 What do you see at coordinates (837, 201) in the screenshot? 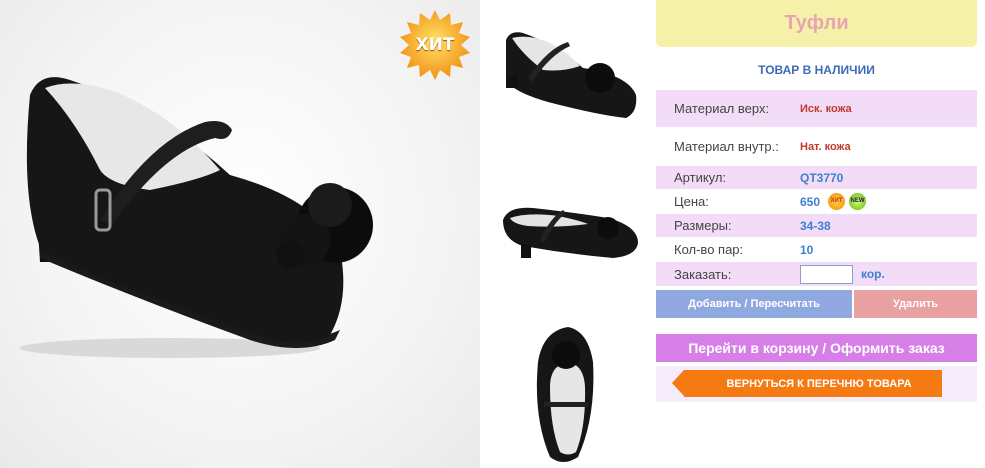
I see `hit-mini-badge-icon: ХИТ` at bounding box center [837, 201].